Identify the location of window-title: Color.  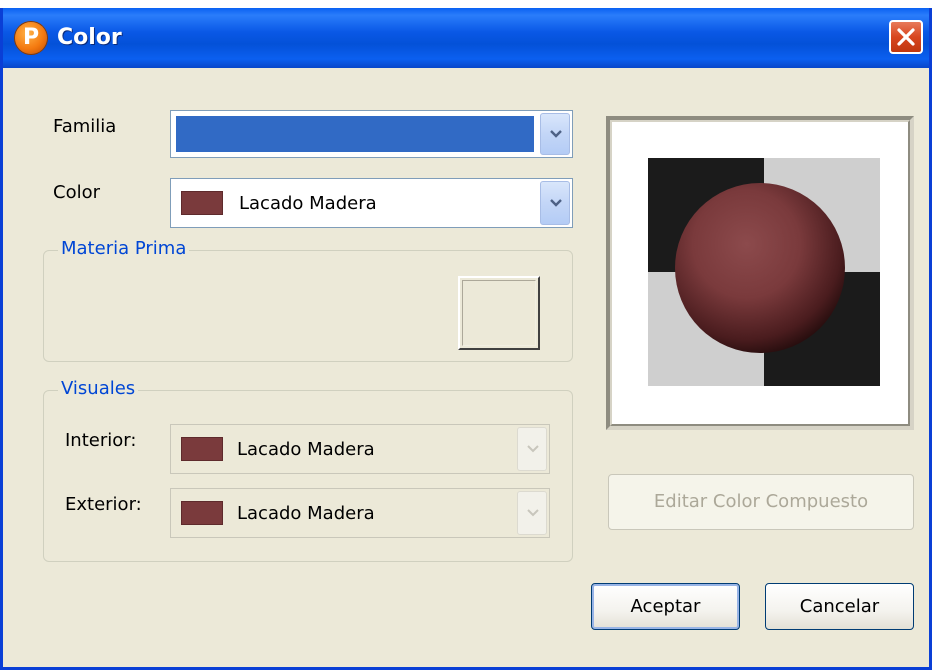
(89, 37).